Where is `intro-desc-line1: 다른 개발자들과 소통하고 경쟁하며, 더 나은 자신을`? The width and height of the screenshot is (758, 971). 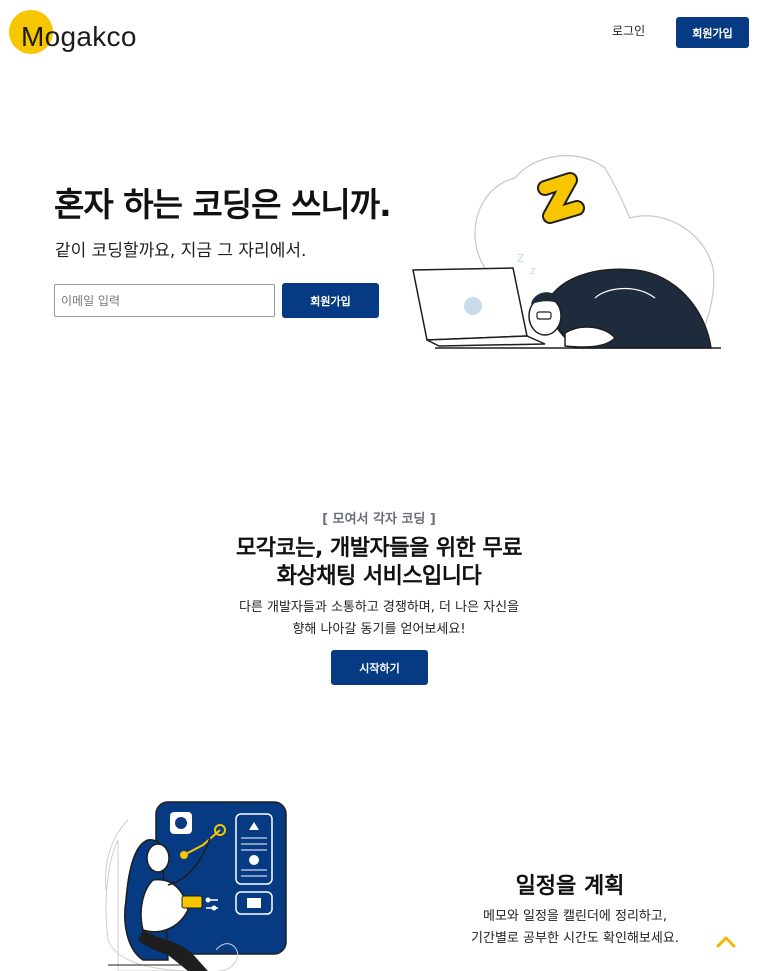
intro-desc-line1: 다른 개발자들과 소통하고 경쟁하며, 더 나은 자신을 is located at coordinates (379, 607).